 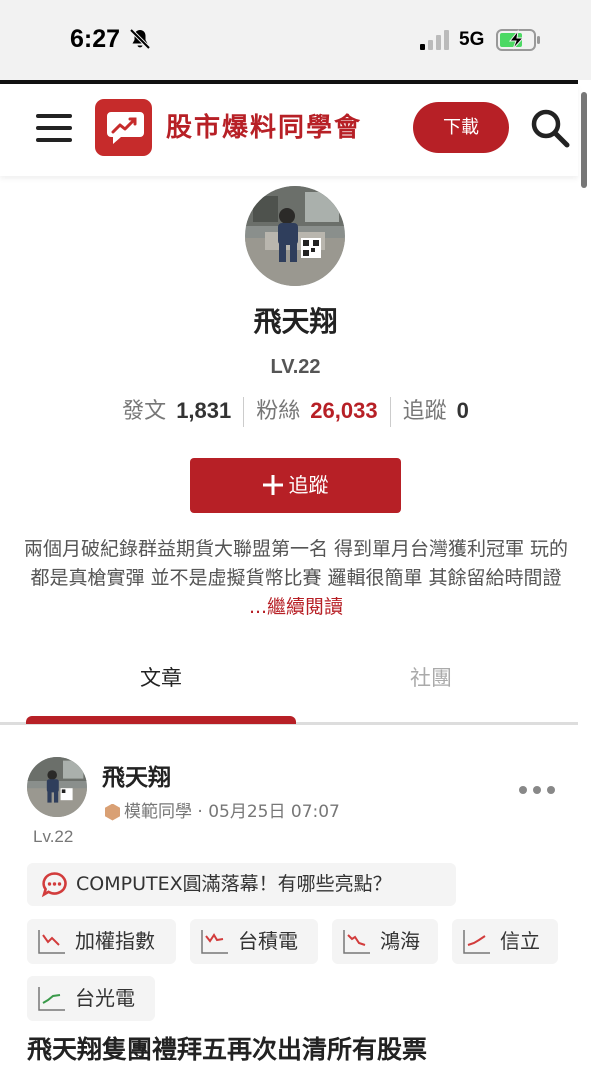 I want to click on stock-name: 台光電, so click(x=105, y=998).